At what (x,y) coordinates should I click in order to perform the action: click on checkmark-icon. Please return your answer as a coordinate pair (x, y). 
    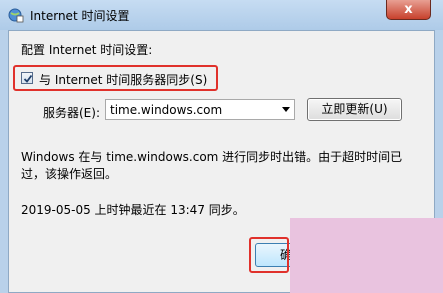
    Looking at the image, I should click on (28, 78).